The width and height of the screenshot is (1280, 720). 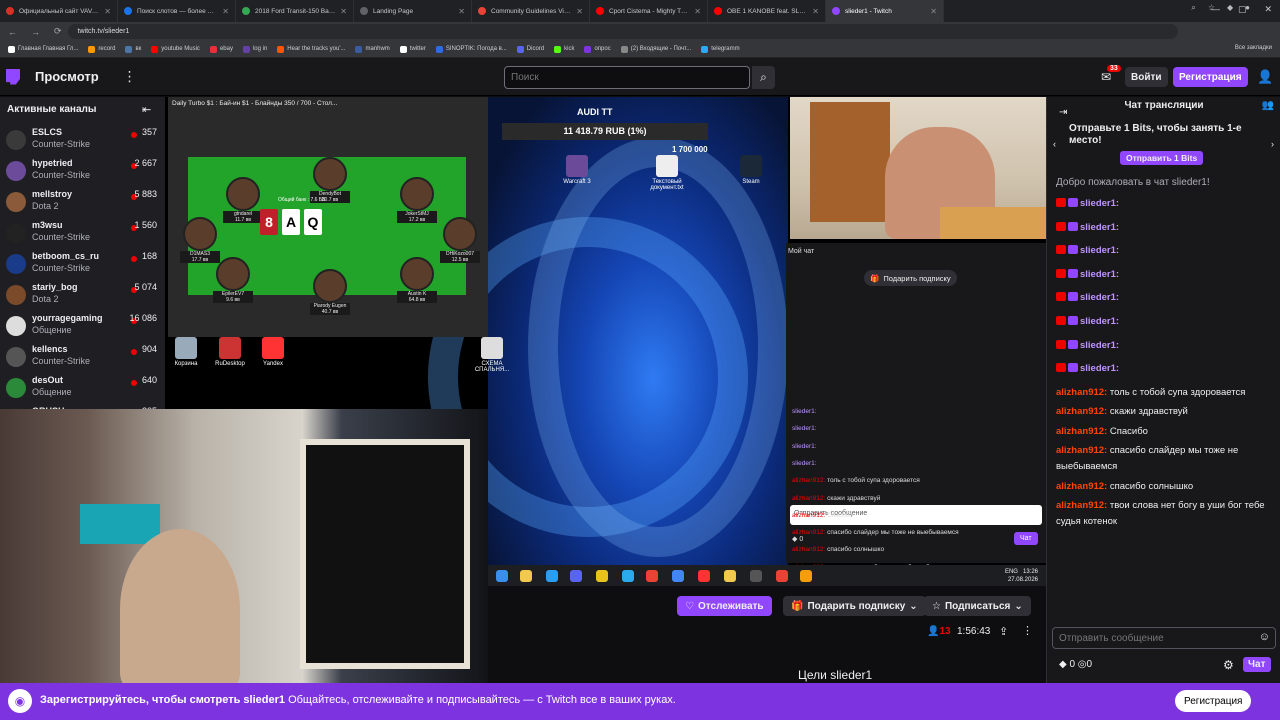 I want to click on bookmark-item: ebay, so click(x=221, y=49).